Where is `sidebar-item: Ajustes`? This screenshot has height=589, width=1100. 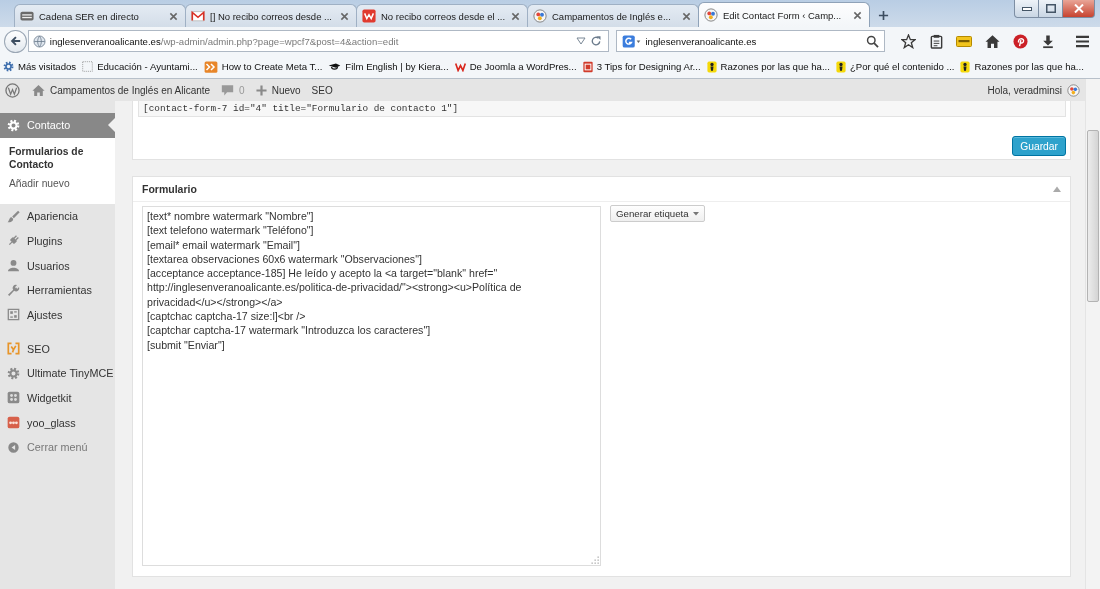 sidebar-item: Ajustes is located at coordinates (57, 315).